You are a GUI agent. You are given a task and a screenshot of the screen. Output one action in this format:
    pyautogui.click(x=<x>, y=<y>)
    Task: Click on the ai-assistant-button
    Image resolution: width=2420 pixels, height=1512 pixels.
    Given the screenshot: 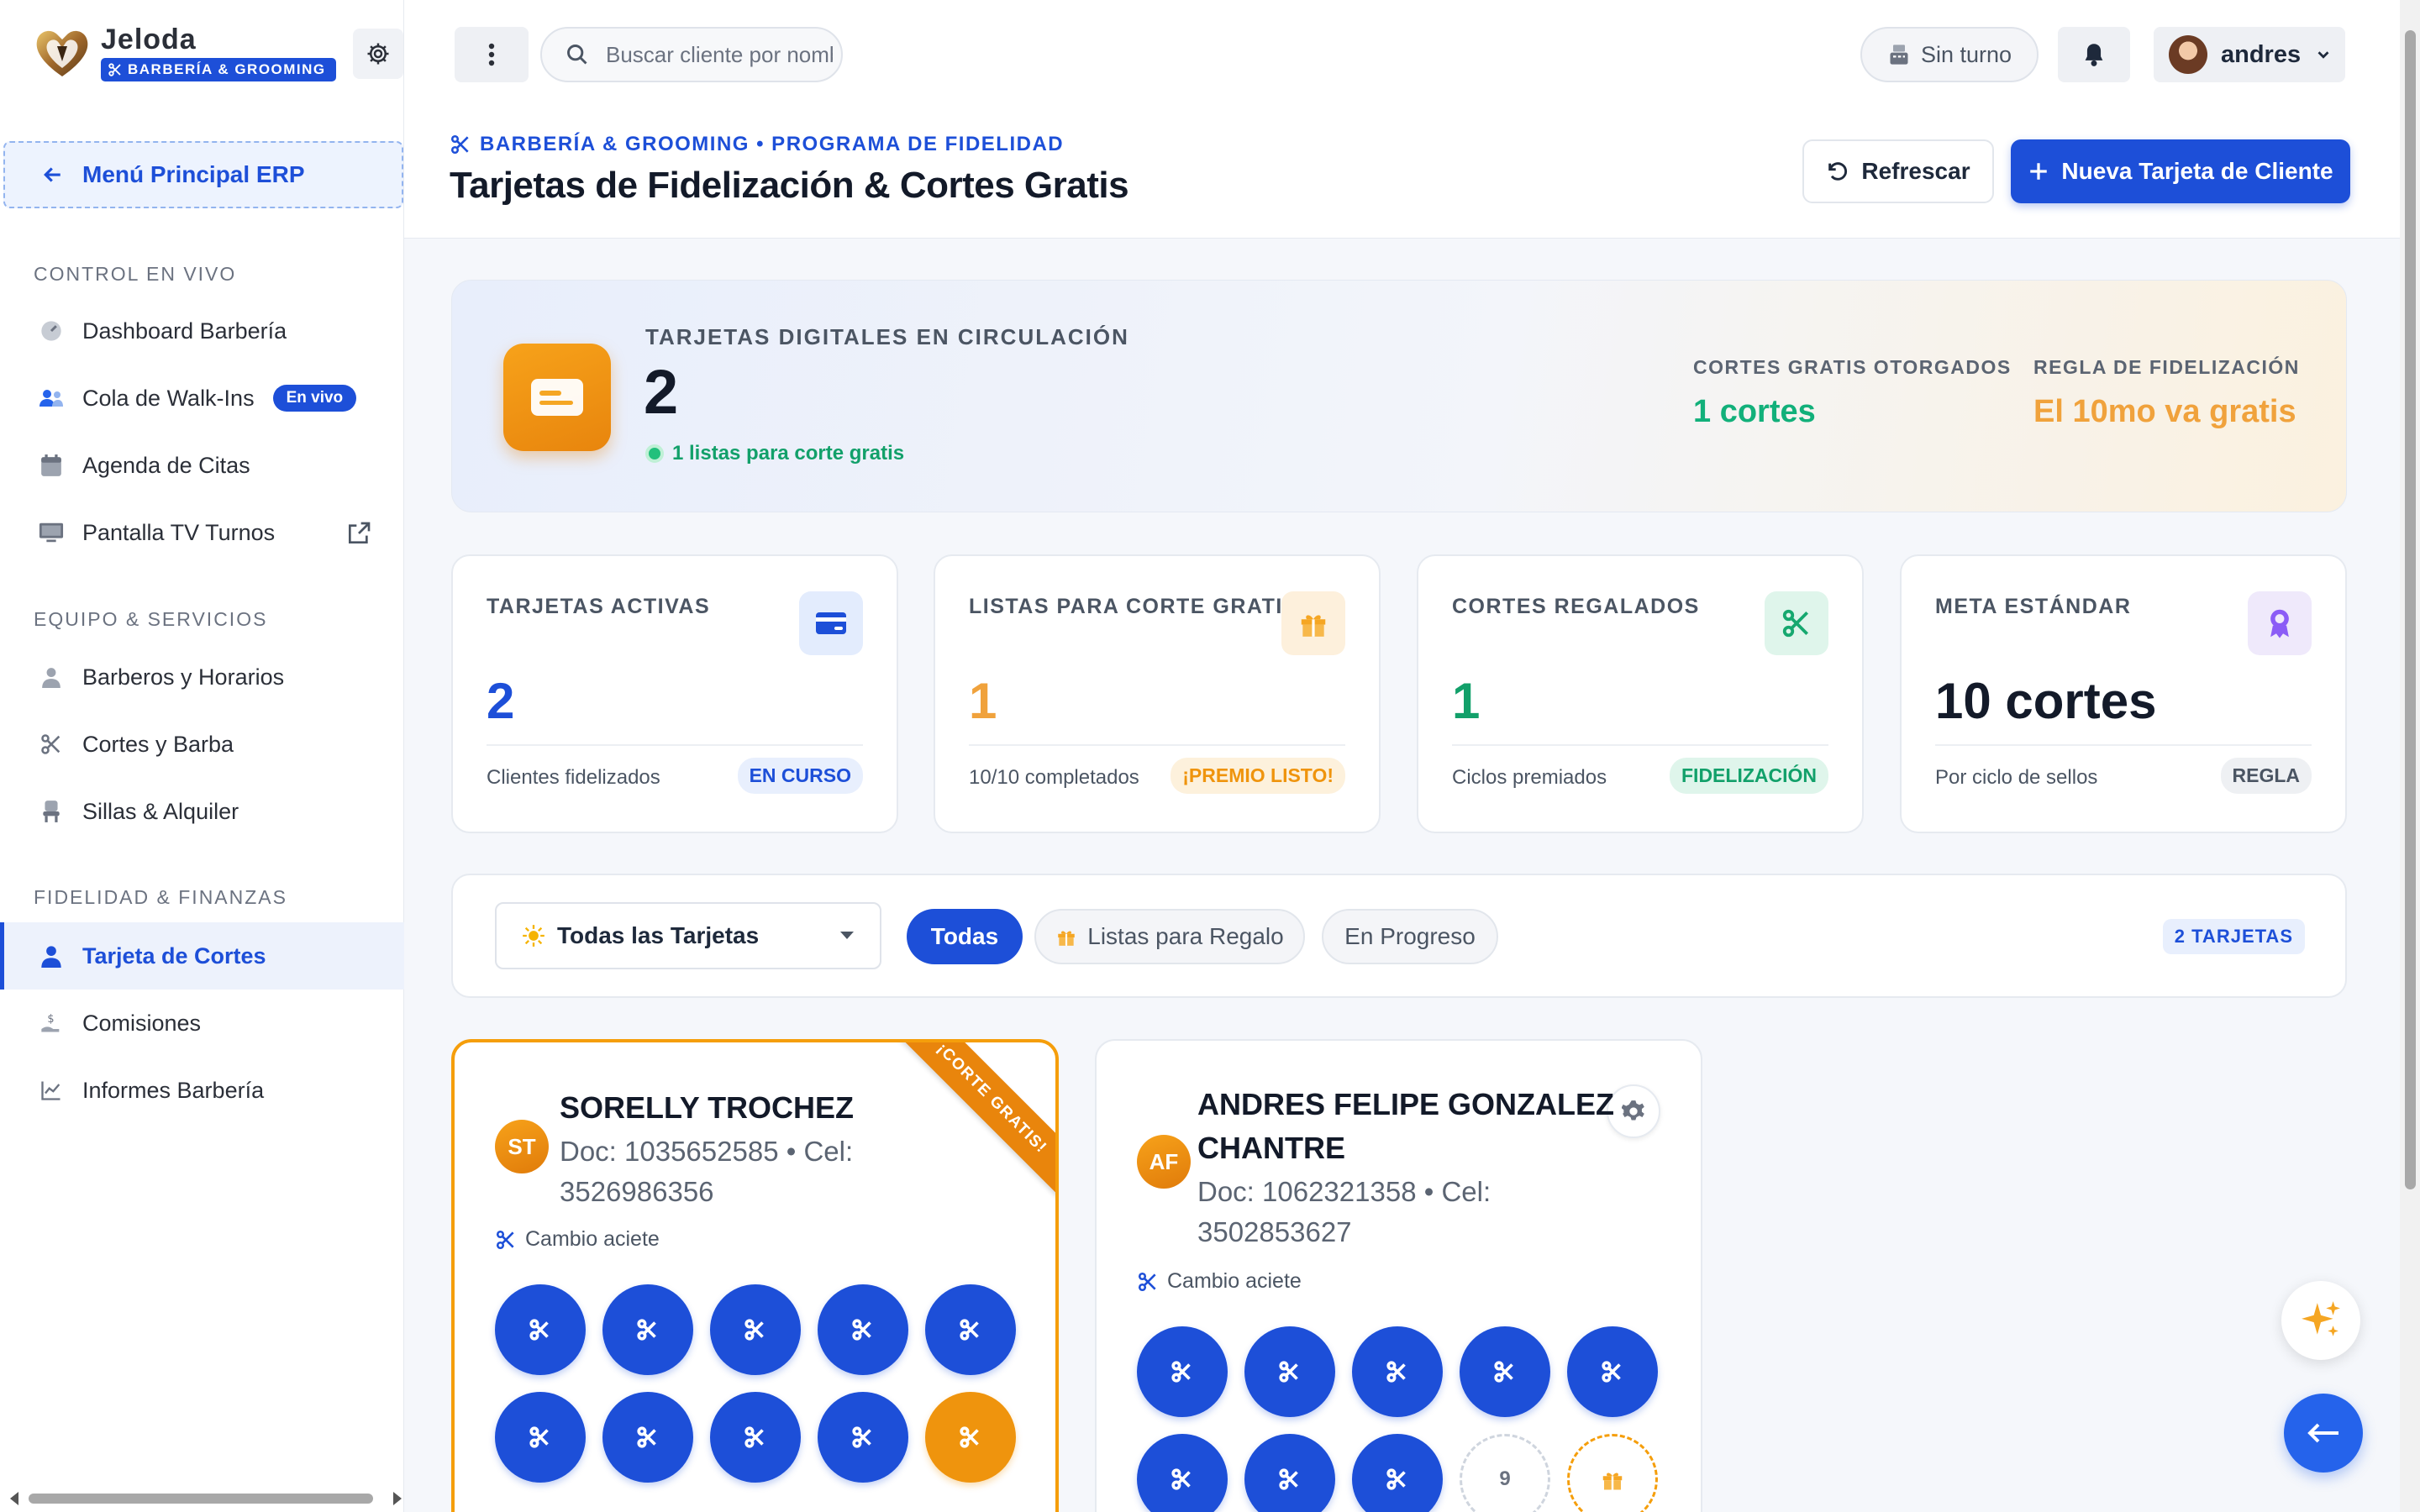 What is the action you would take?
    pyautogui.click(x=2321, y=1320)
    